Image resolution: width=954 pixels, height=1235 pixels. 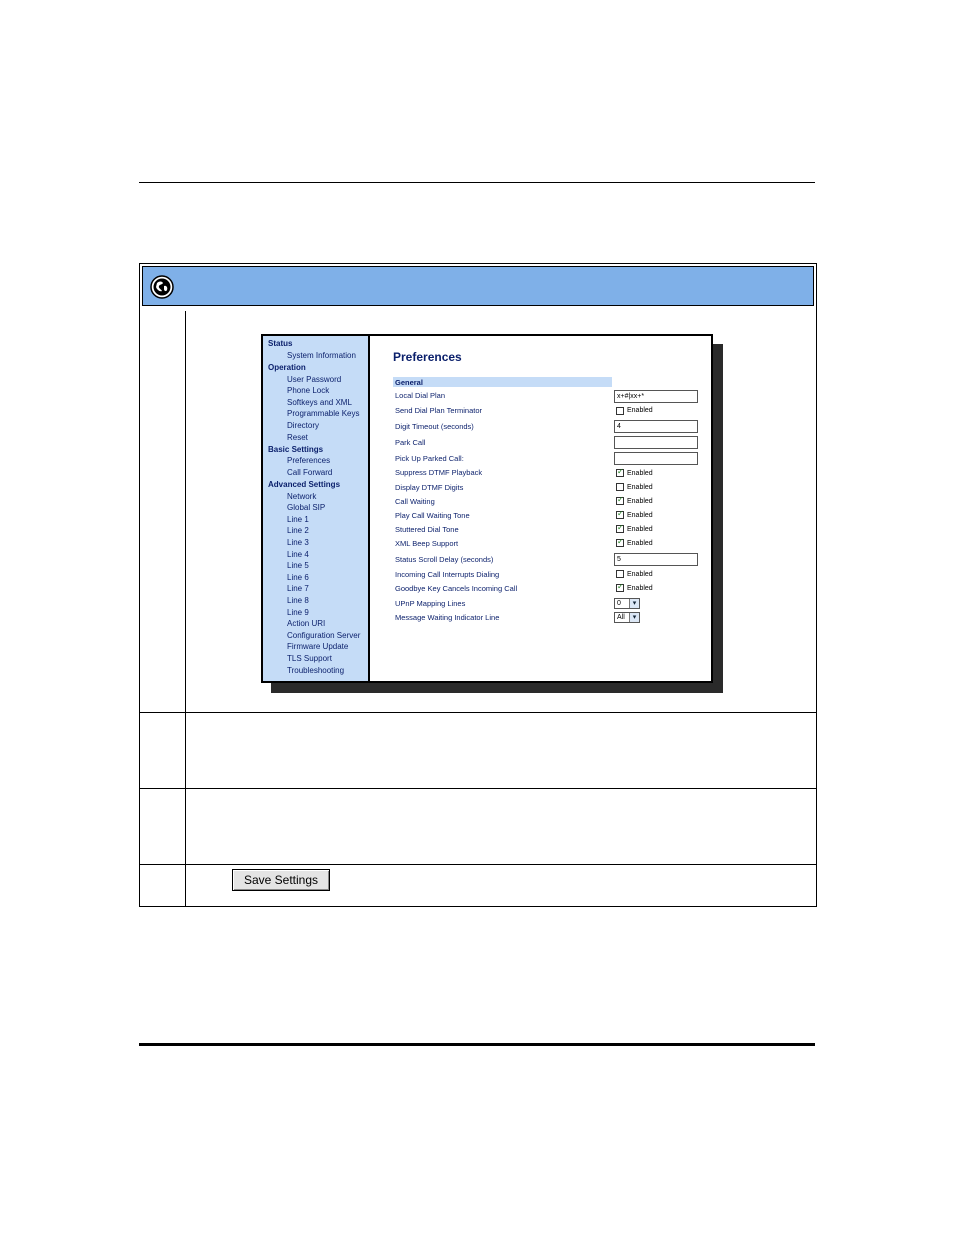 What do you see at coordinates (319, 402) in the screenshot?
I see `sidebar-item-softkeys-xml: Softkeys and XML` at bounding box center [319, 402].